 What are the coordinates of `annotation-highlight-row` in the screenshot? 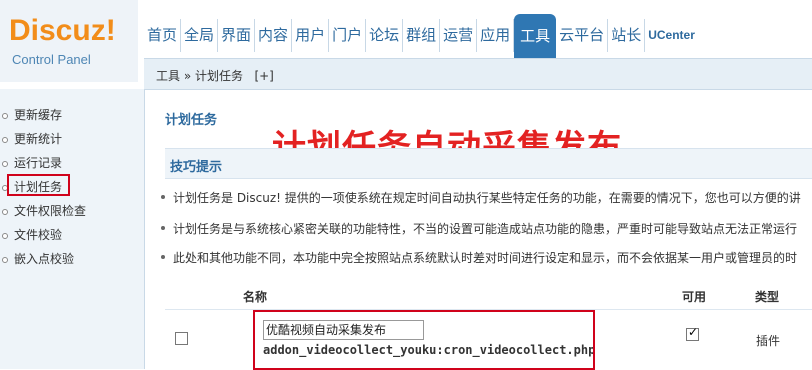 It's located at (424, 340).